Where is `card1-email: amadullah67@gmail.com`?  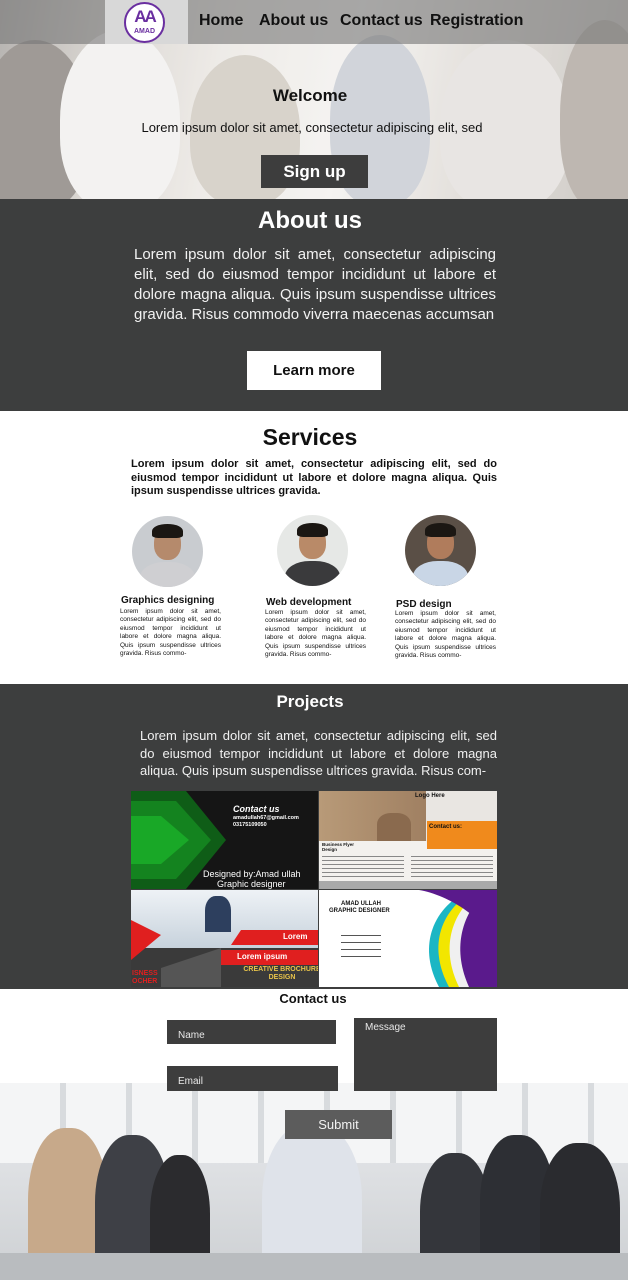
card1-email: amadullah67@gmail.com is located at coordinates (266, 818).